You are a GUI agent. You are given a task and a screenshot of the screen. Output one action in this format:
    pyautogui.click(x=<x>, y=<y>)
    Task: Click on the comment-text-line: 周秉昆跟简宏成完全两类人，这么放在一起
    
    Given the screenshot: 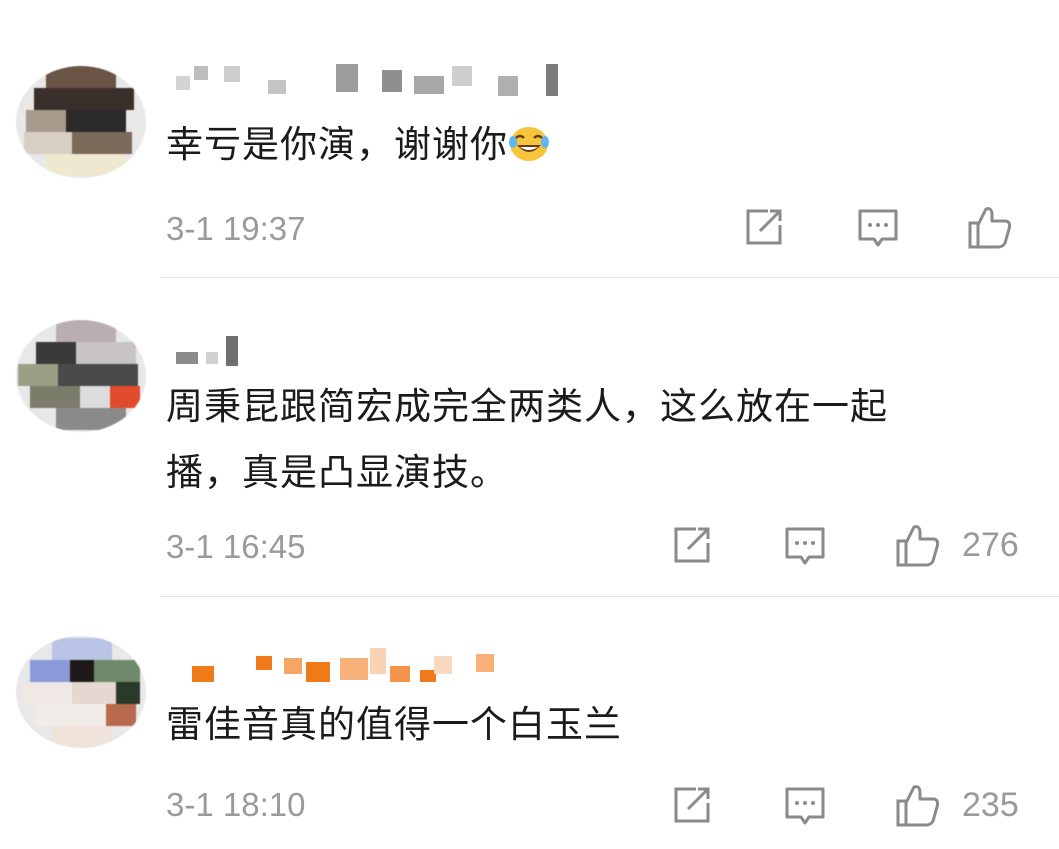 What is the action you would take?
    pyautogui.click(x=527, y=406)
    